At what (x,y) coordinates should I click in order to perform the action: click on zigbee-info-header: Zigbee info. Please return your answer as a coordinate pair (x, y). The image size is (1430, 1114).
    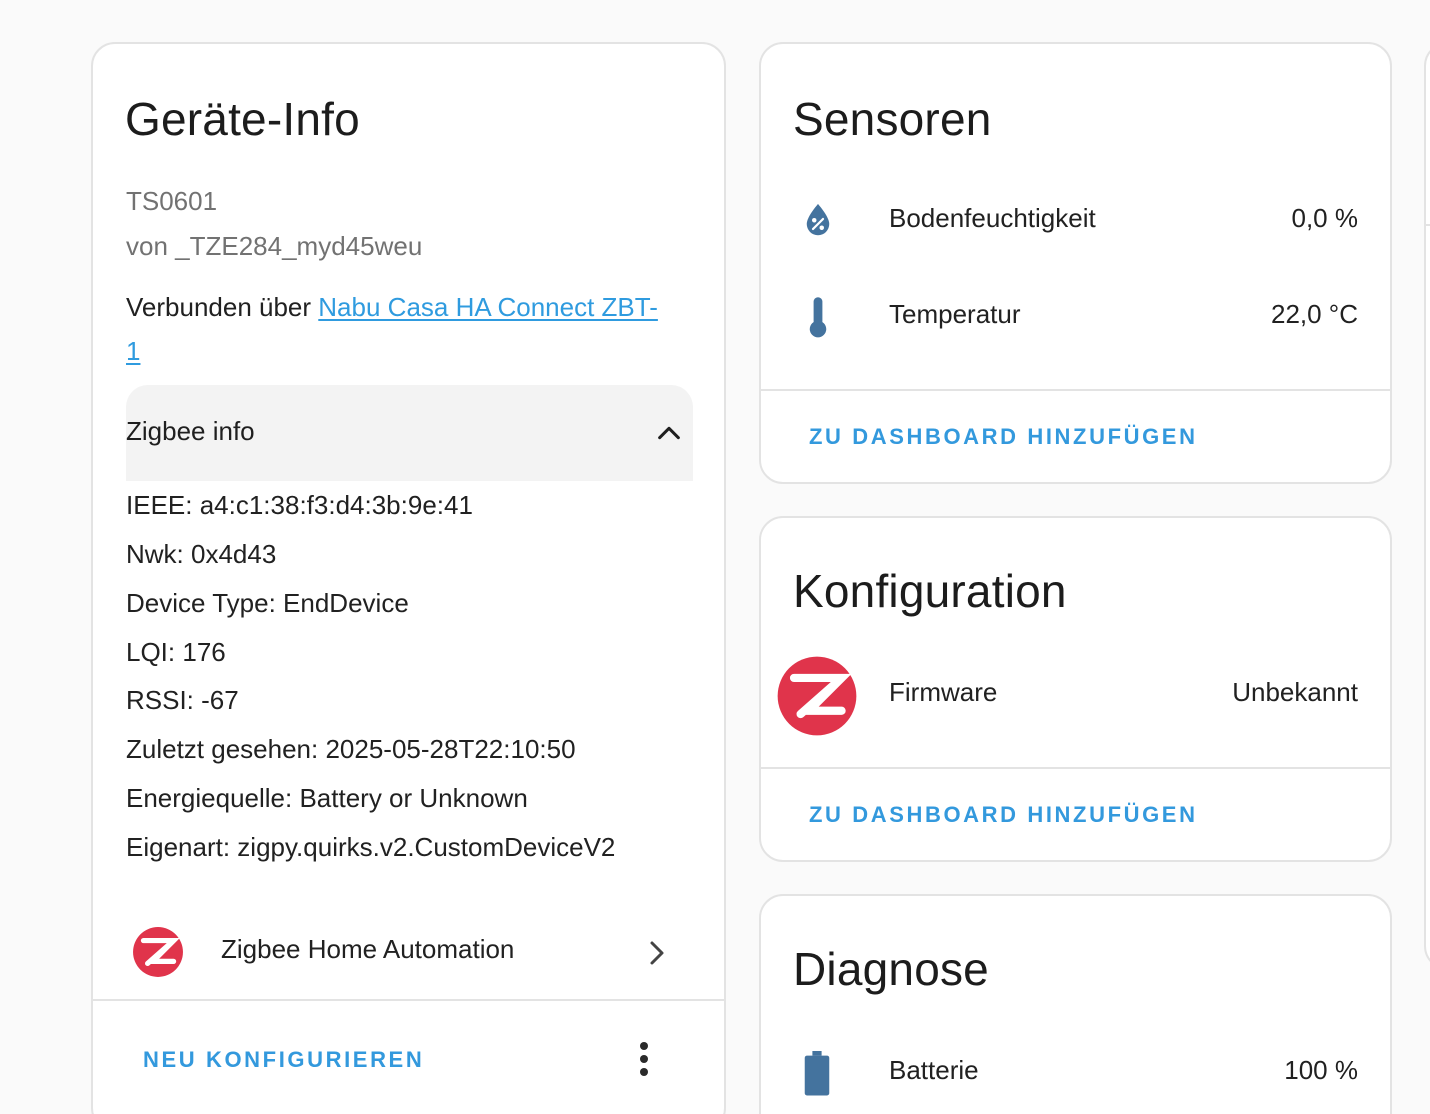
    Looking at the image, I should click on (190, 431).